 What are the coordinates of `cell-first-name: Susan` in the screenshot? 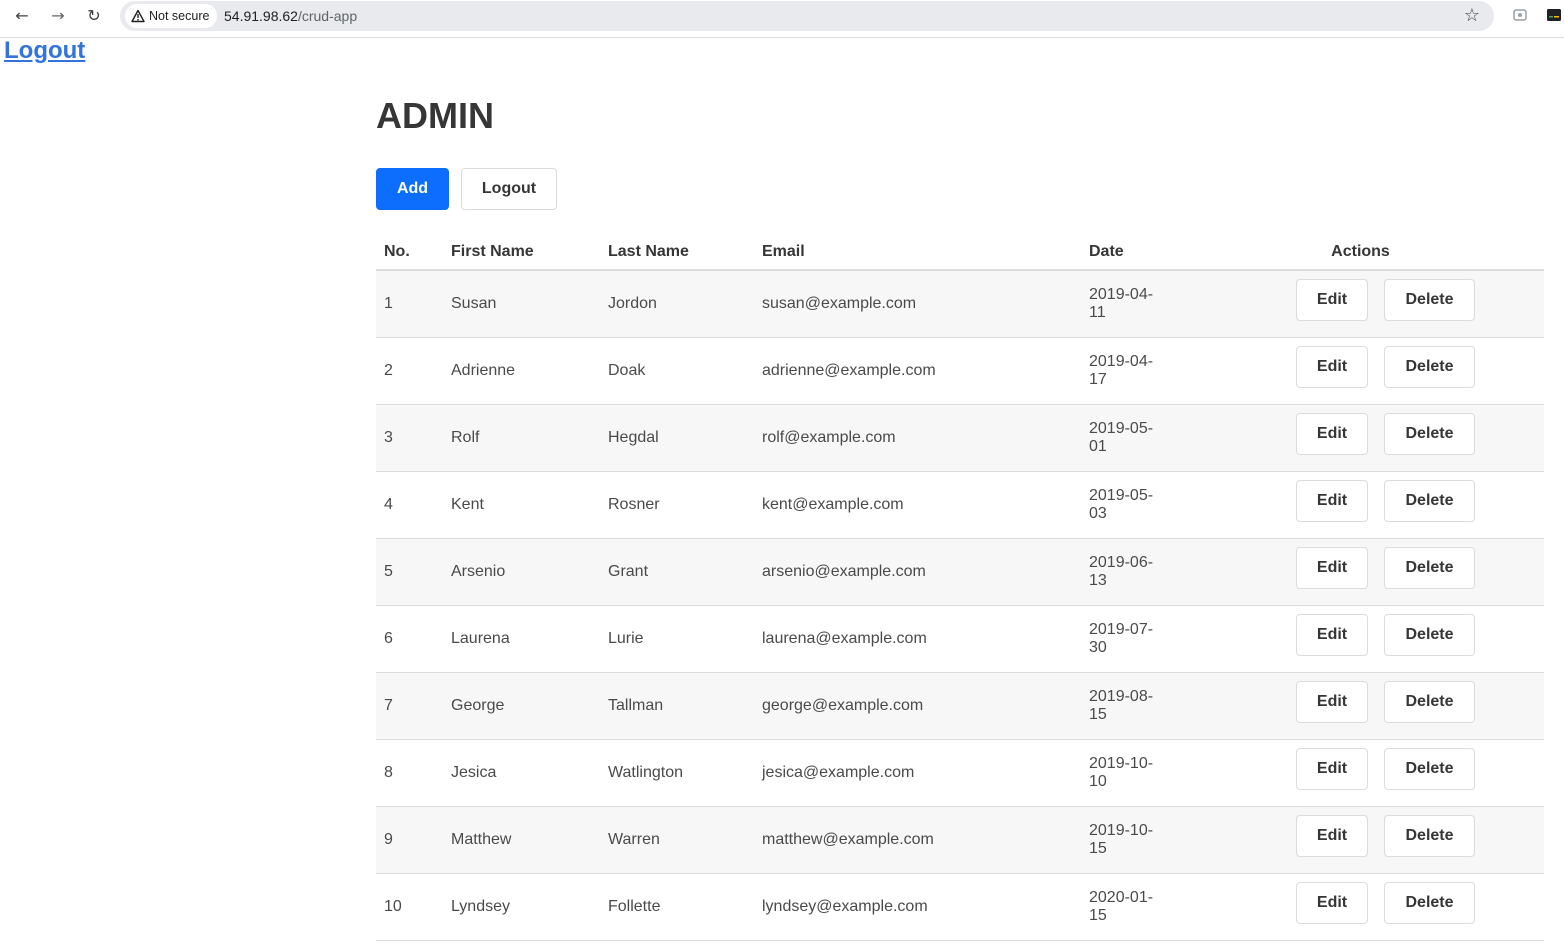 It's located at (521, 304).